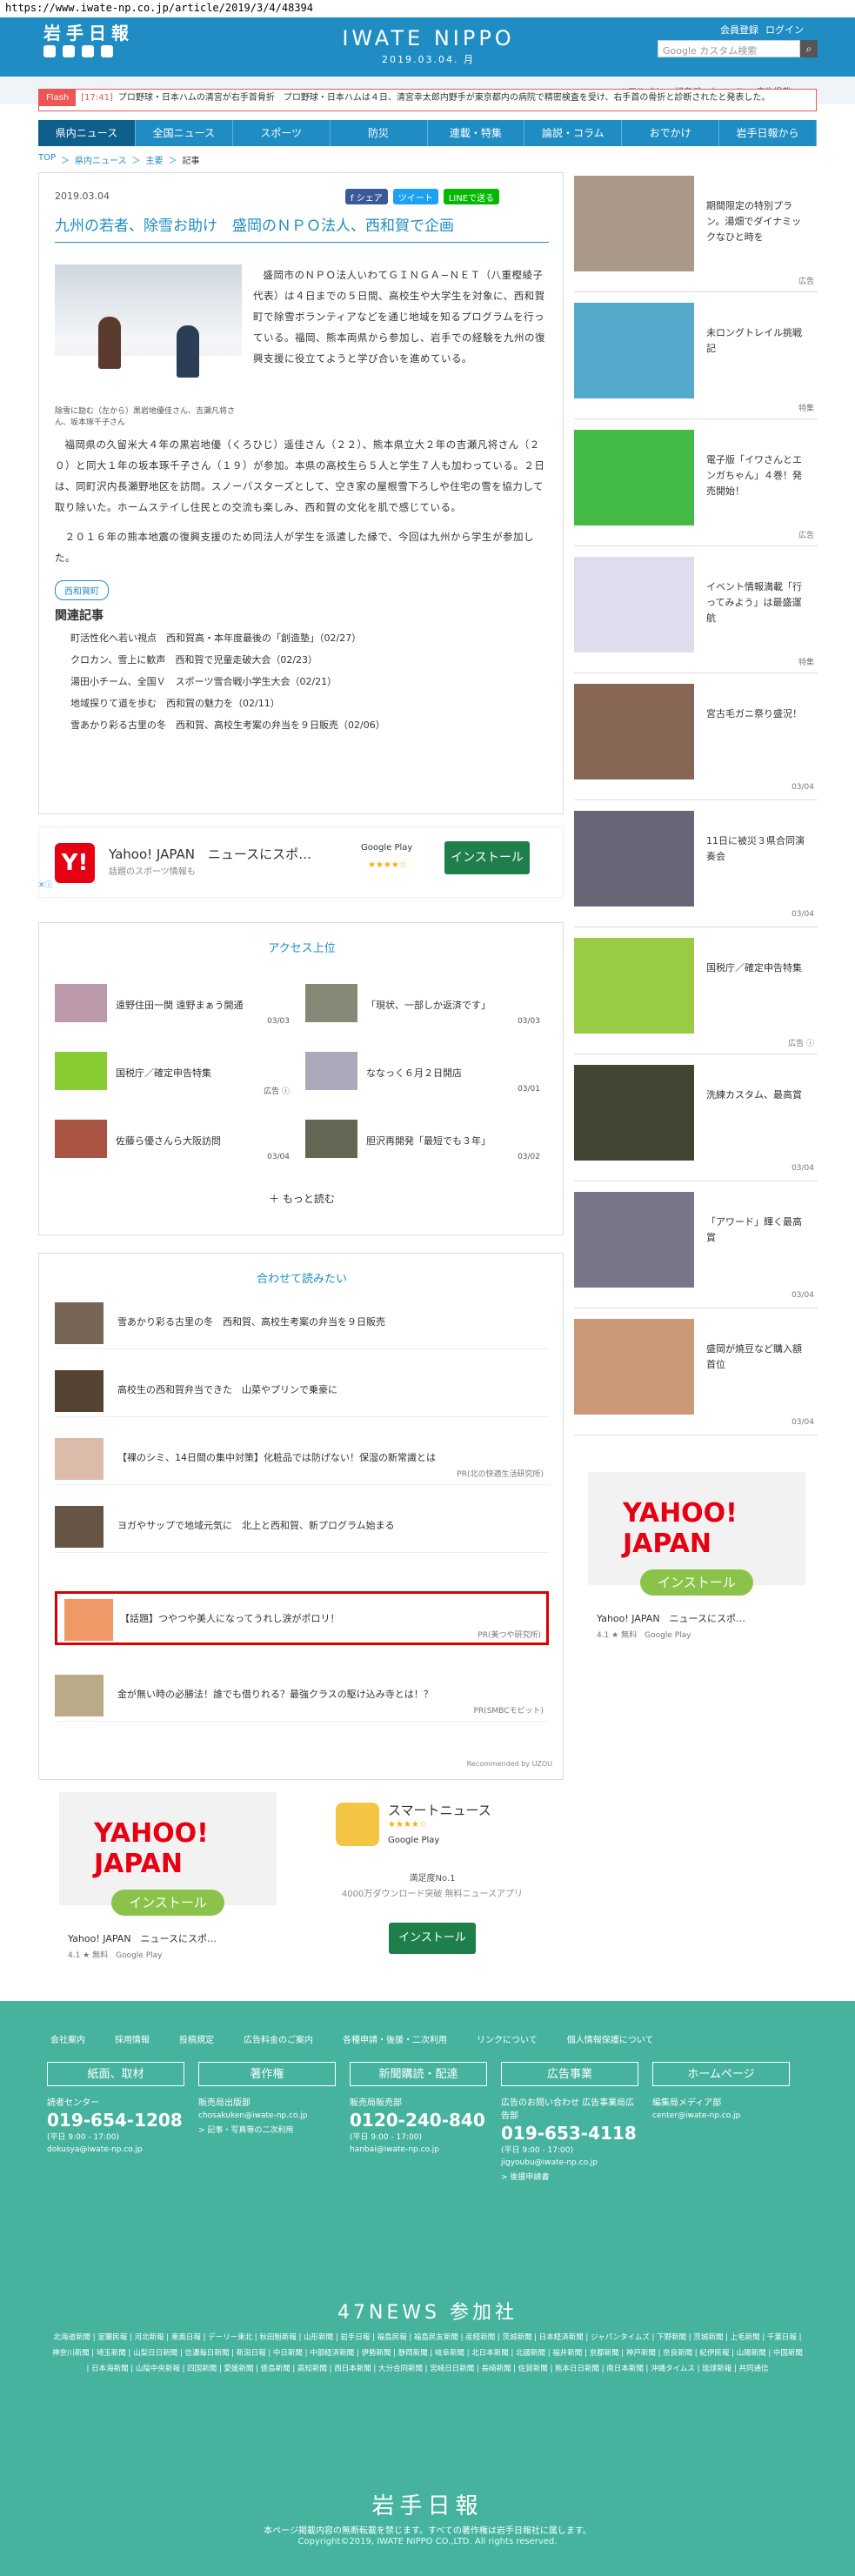 This screenshot has width=855, height=2576. What do you see at coordinates (47, 159) in the screenshot?
I see `breadcrumb-top: TOP` at bounding box center [47, 159].